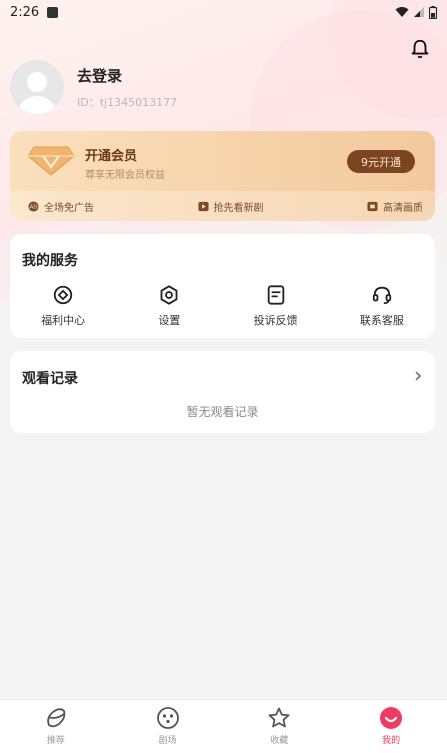 This screenshot has width=447, height=753. Describe the element at coordinates (125, 175) in the screenshot. I see `vip-subtitle: 尊享无限会员权益` at that location.